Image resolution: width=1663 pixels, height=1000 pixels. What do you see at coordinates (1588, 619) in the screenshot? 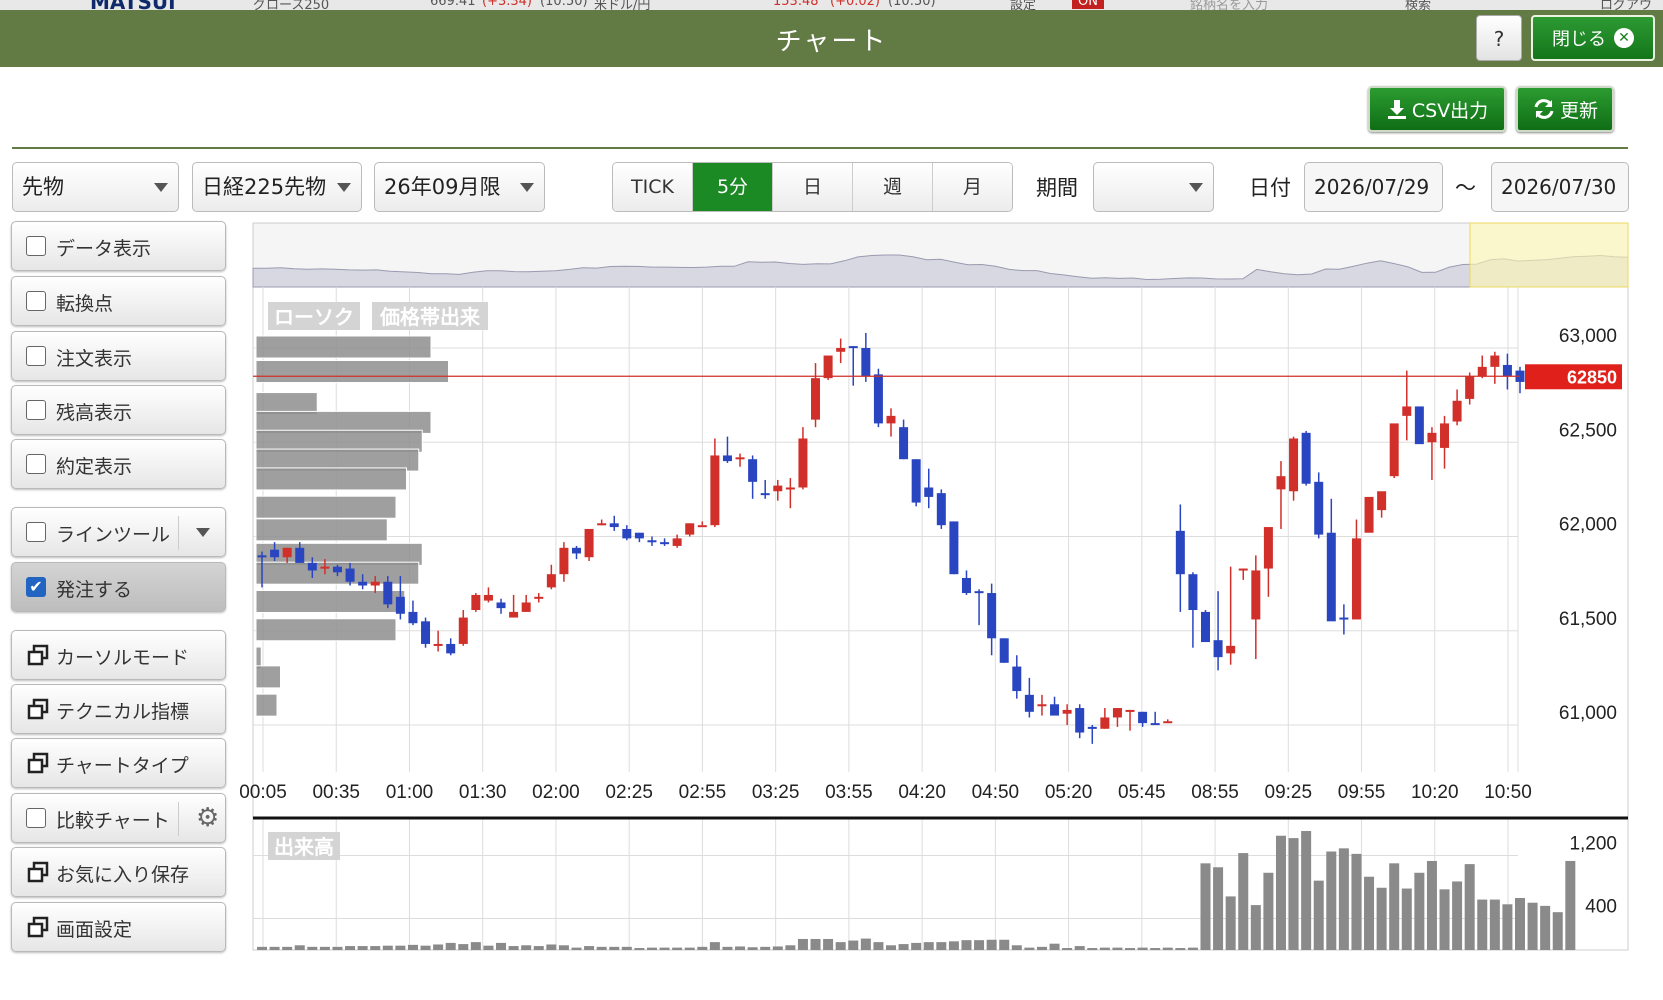
I see `y-tick-label: 61,500` at bounding box center [1588, 619].